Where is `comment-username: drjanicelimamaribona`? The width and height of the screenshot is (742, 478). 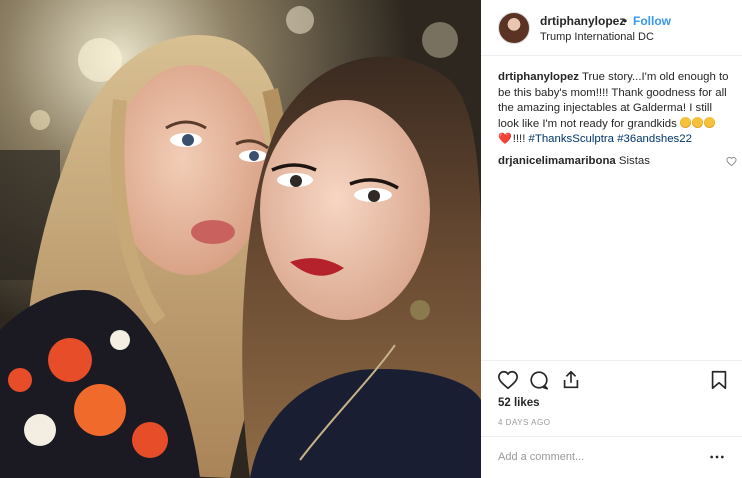
comment-username: drjanicelimamaribona is located at coordinates (557, 161).